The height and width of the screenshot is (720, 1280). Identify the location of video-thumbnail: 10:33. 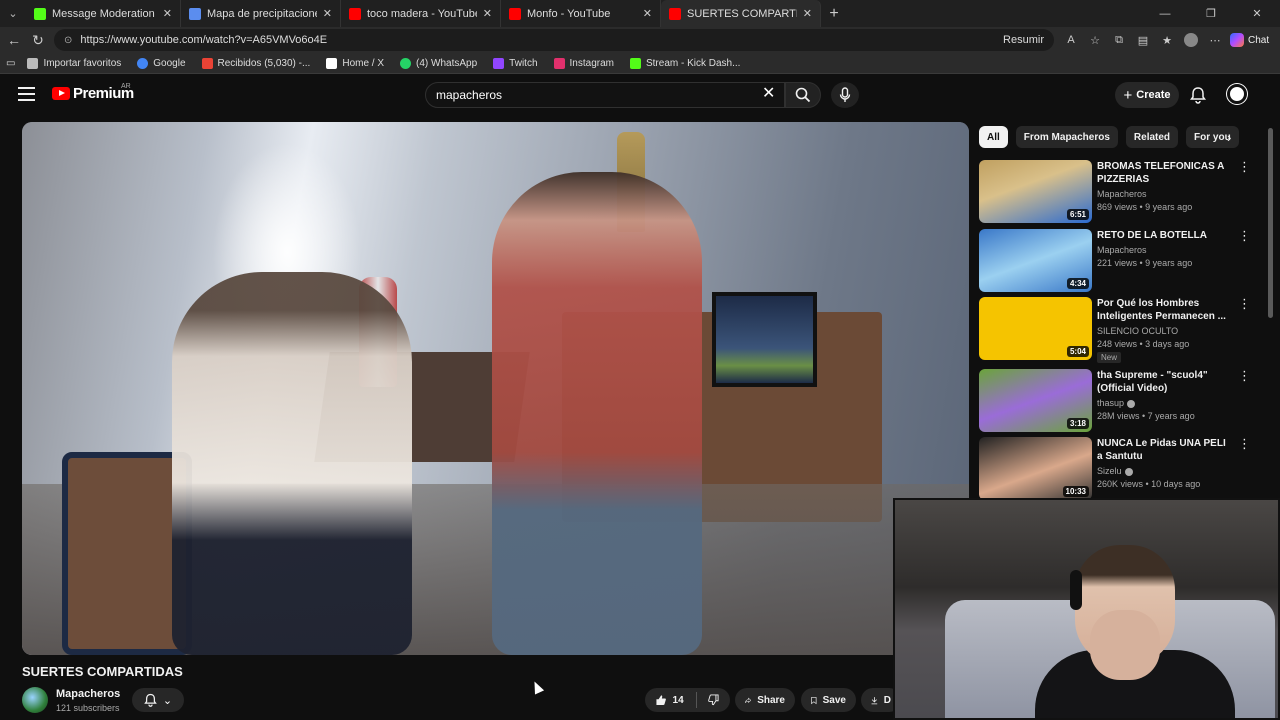
(1035, 468).